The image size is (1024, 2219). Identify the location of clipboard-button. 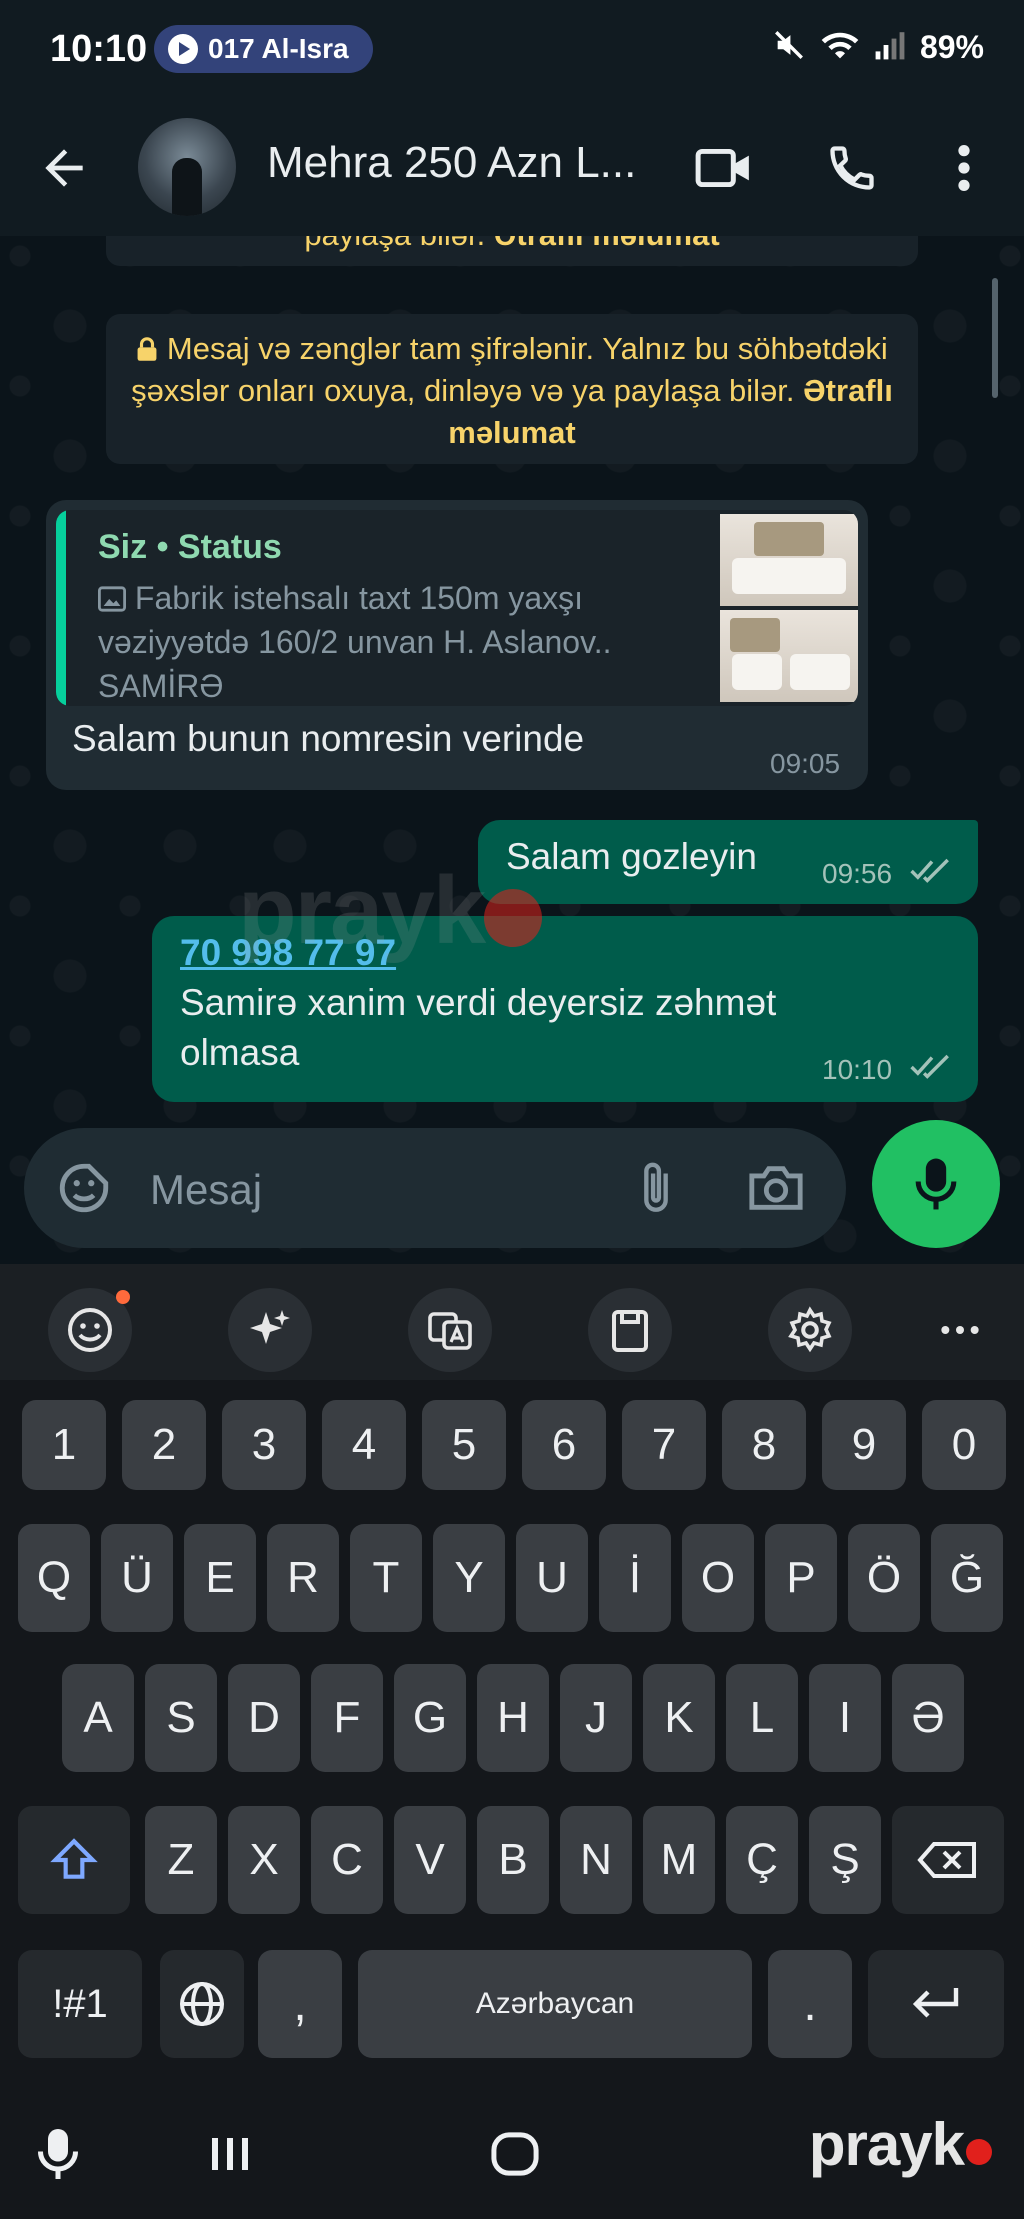
(630, 1330).